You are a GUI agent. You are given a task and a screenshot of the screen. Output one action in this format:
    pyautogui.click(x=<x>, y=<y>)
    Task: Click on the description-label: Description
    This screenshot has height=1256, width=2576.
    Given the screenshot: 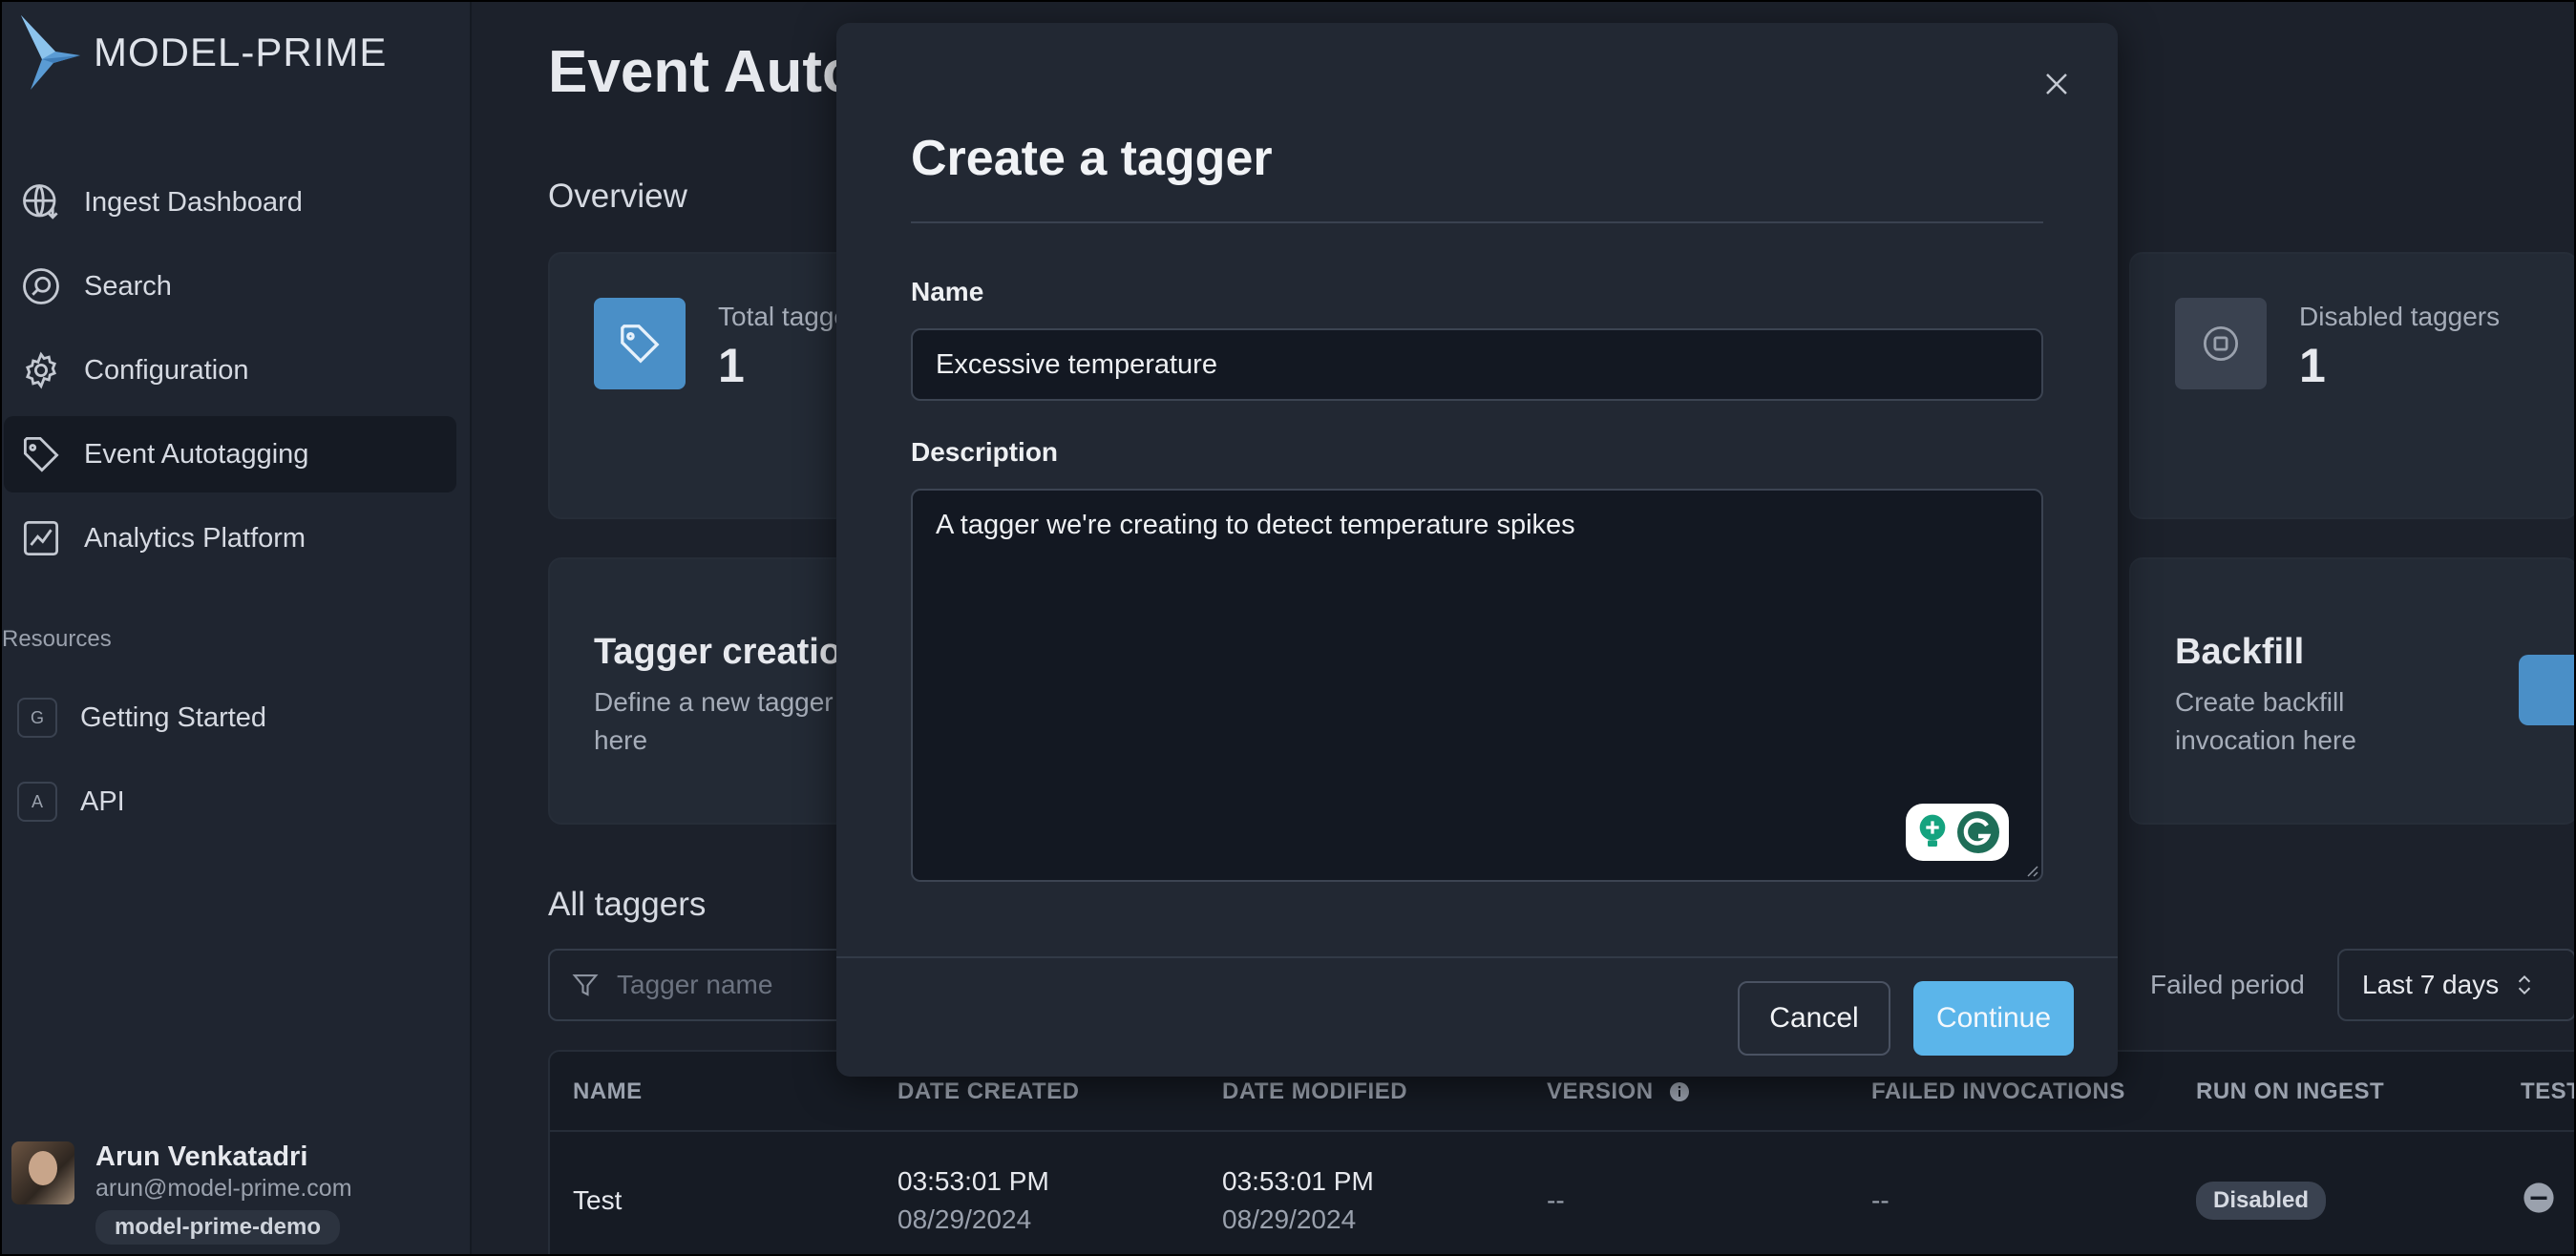 What is the action you would take?
    pyautogui.click(x=985, y=452)
    